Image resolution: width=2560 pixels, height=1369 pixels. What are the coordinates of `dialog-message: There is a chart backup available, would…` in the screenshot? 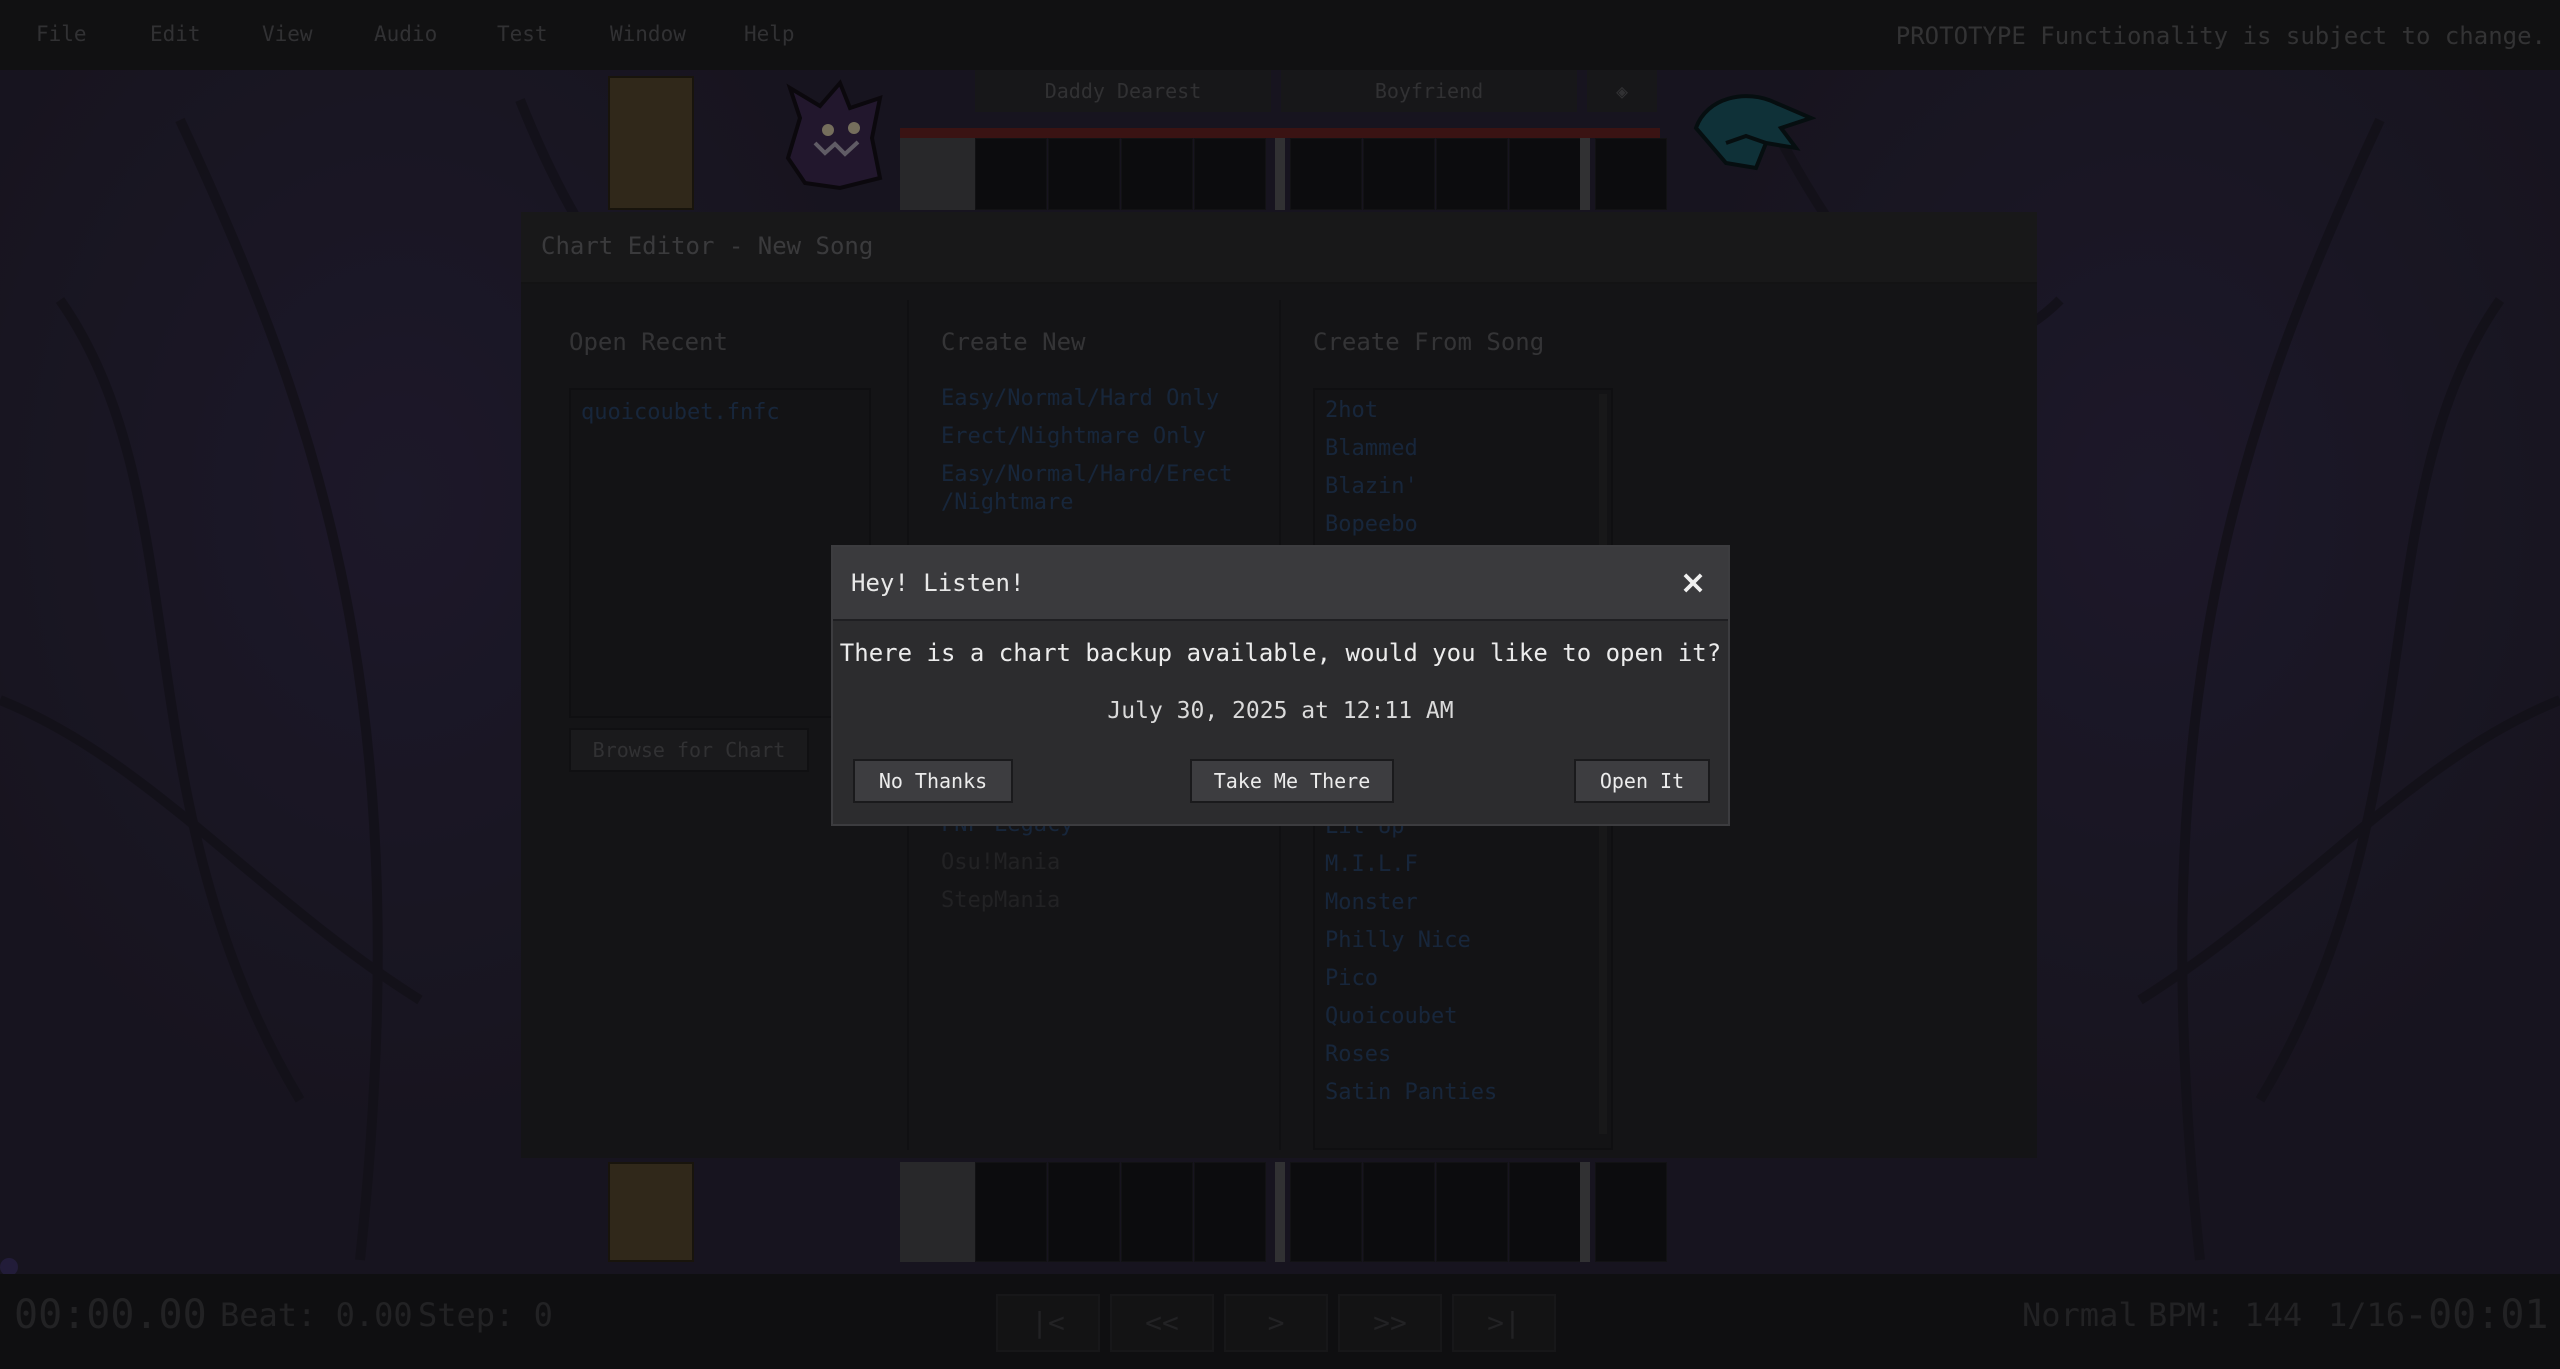 It's located at (1280, 653).